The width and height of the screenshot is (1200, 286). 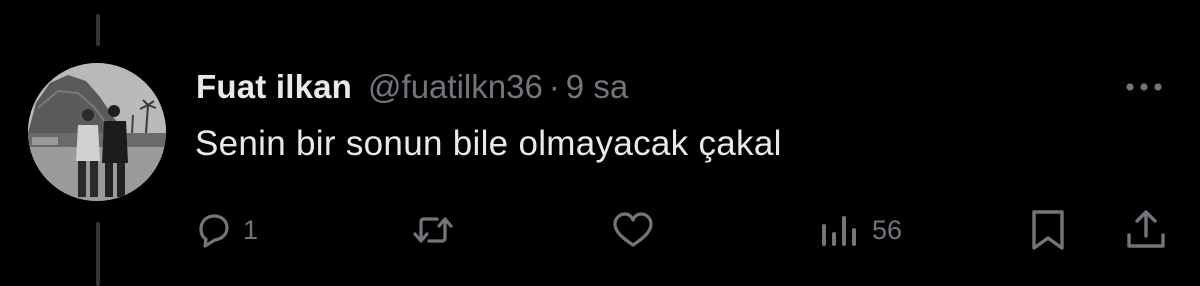 What do you see at coordinates (839, 231) in the screenshot?
I see `analytics-icon` at bounding box center [839, 231].